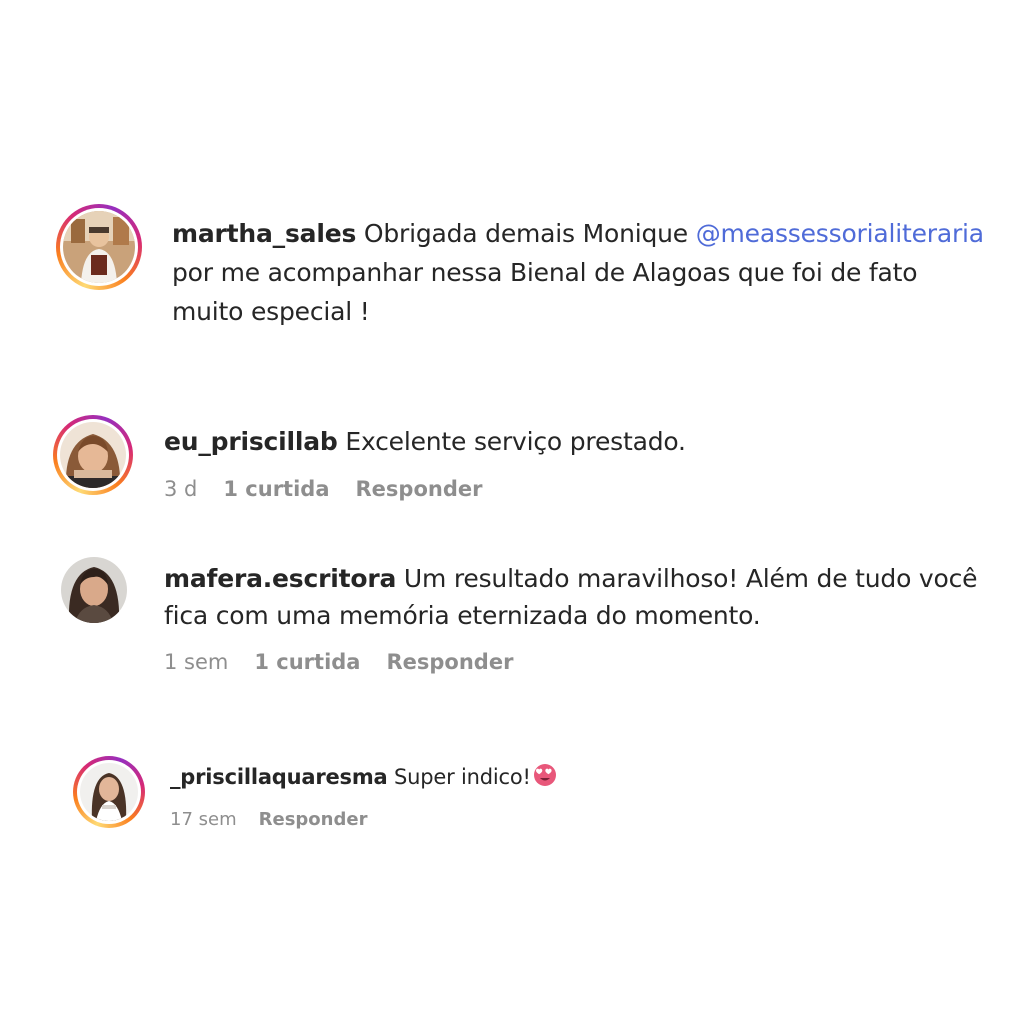  I want to click on mention-link: @meassessorialiteraria, so click(840, 233).